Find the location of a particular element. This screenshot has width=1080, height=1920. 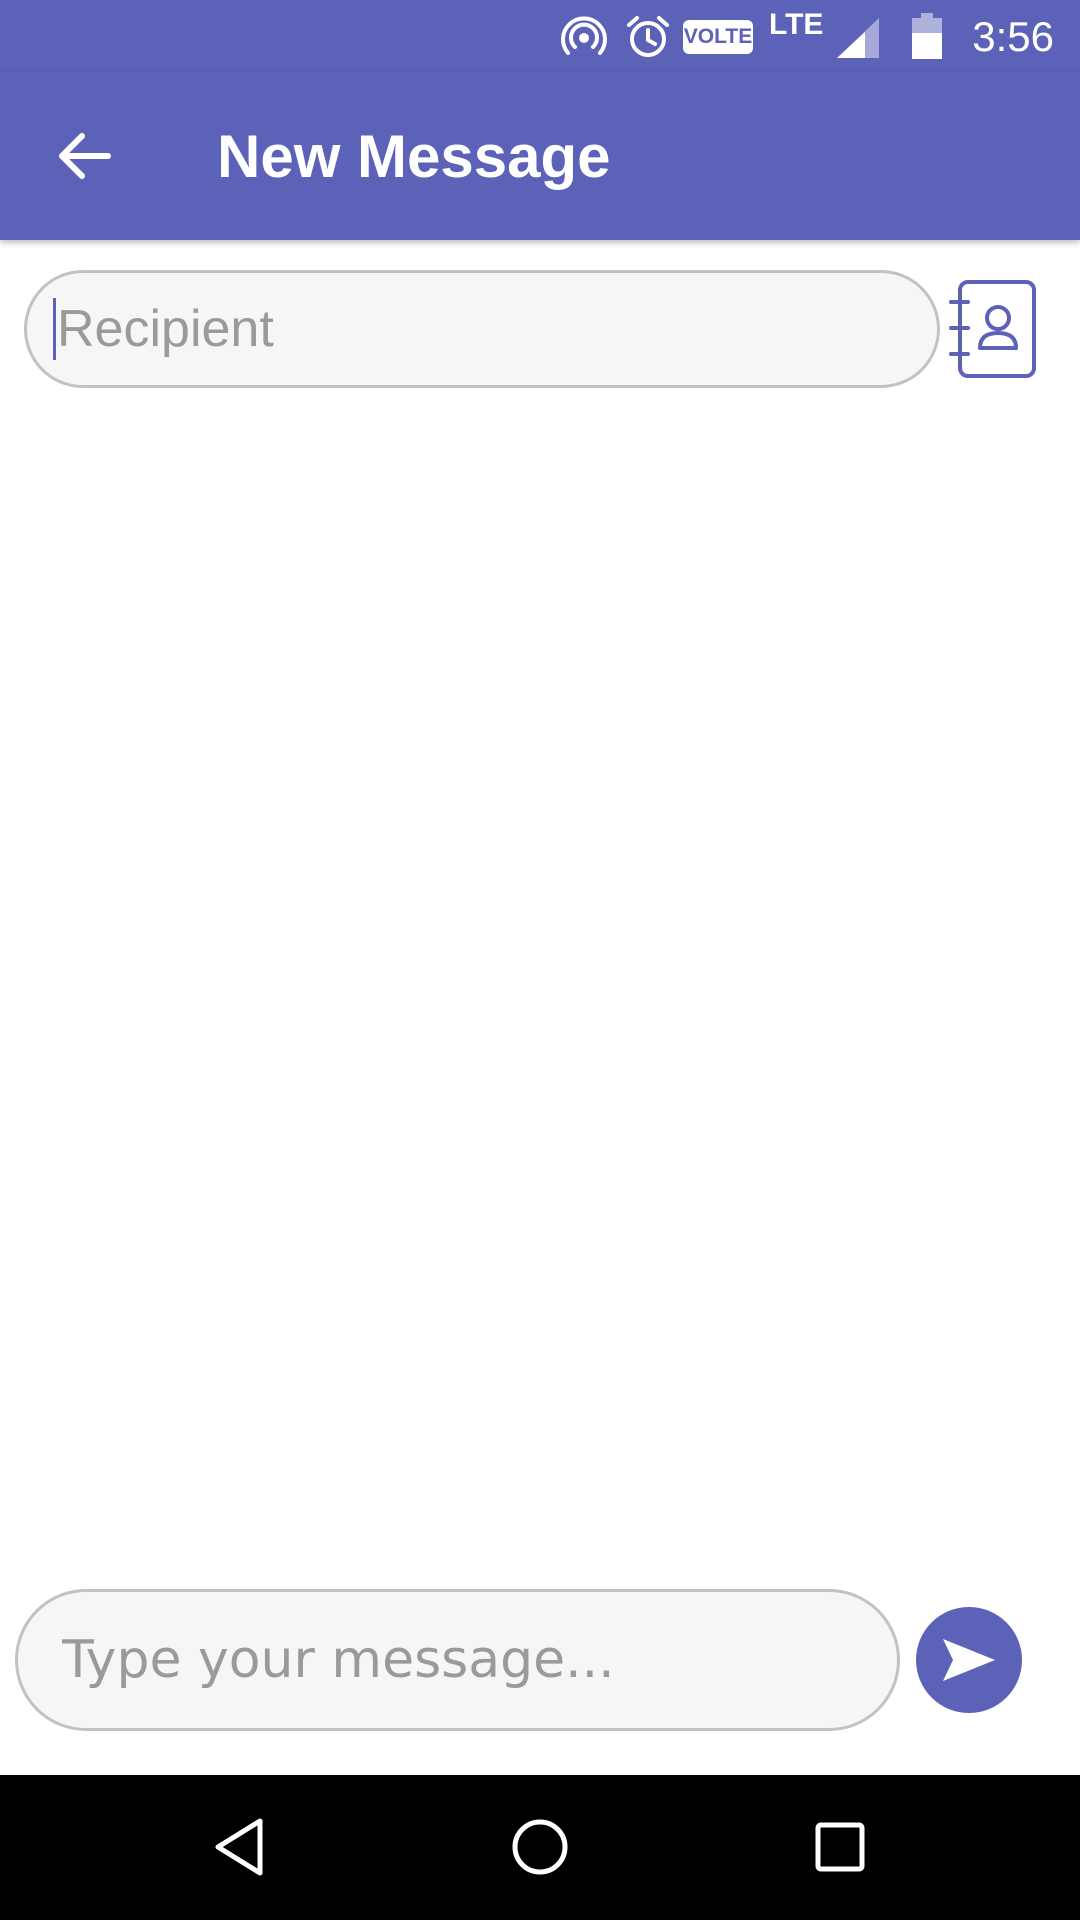

system-navigation-bar is located at coordinates (540, 1847).